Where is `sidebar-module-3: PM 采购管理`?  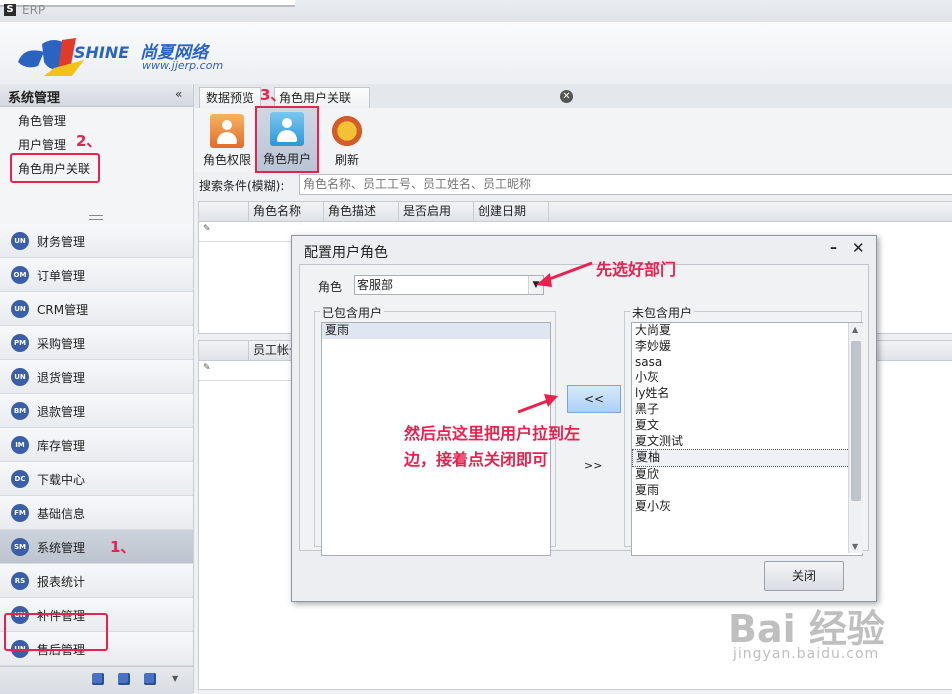 sidebar-module-3: PM 采购管理 is located at coordinates (96, 343).